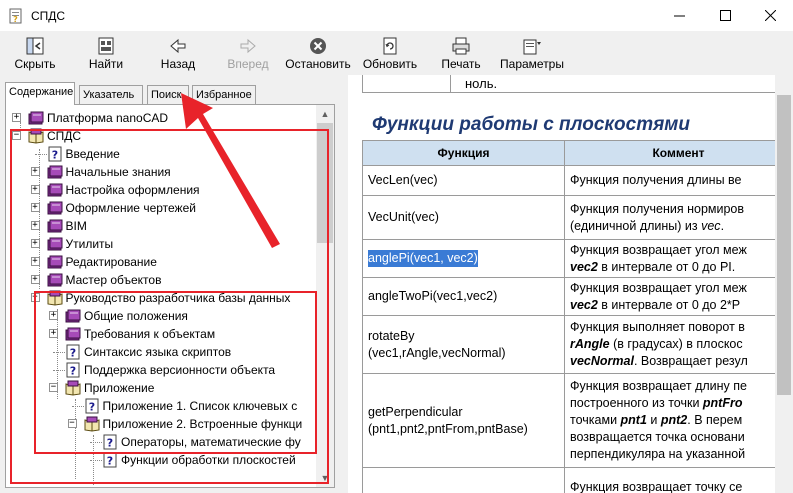 This screenshot has height=493, width=793. Describe the element at coordinates (318, 54) in the screenshot. I see `stop-button: Остановить` at that location.